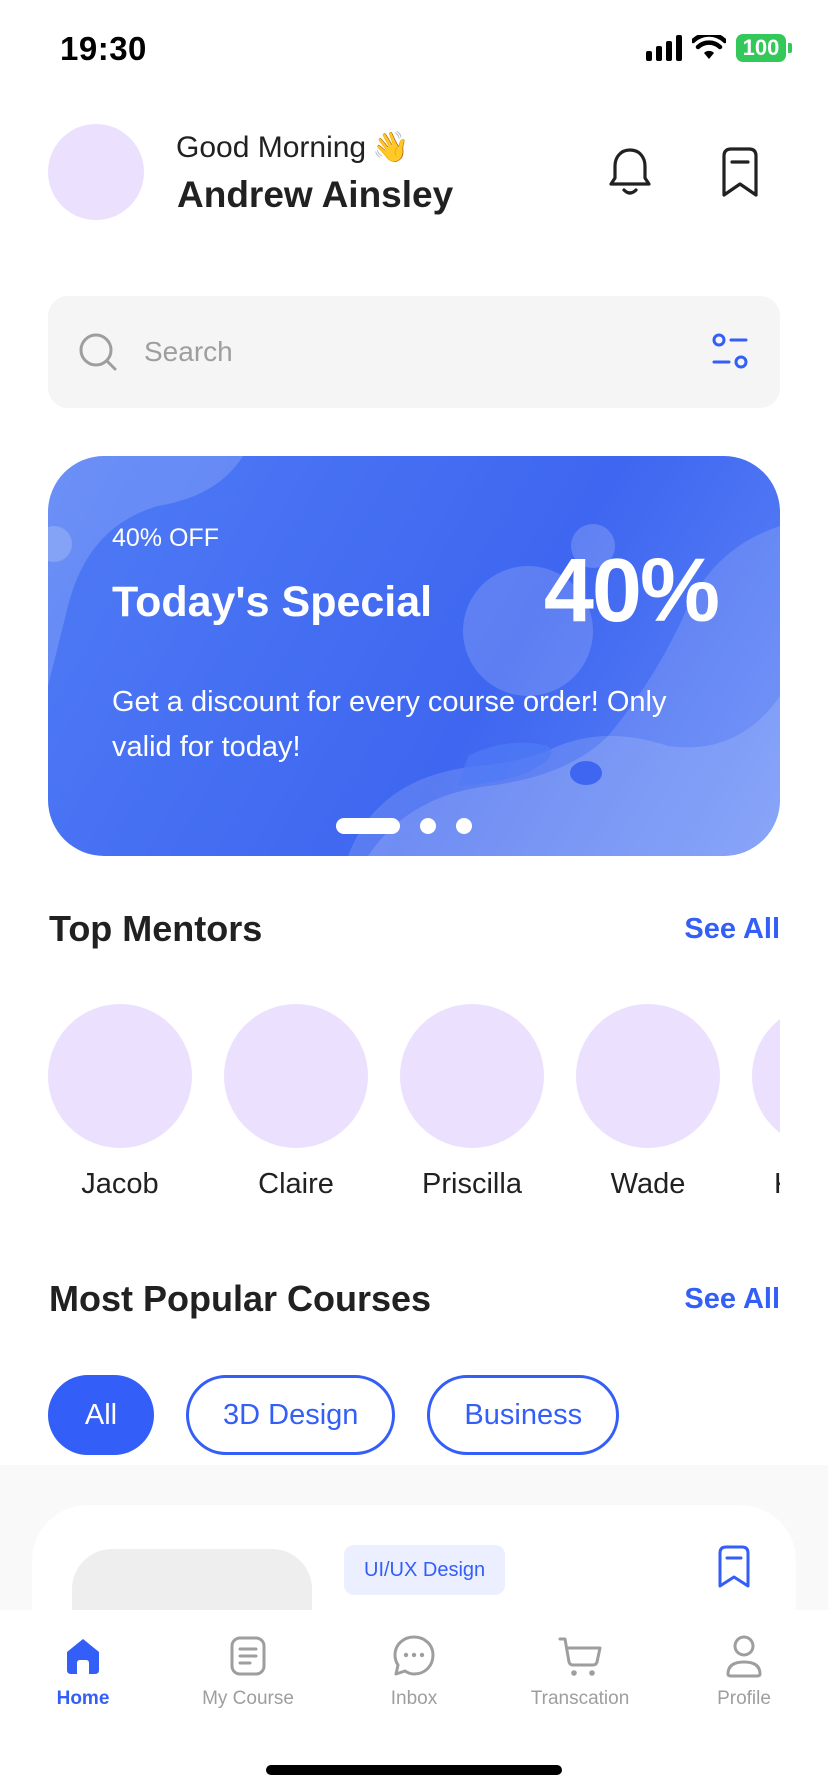 The image size is (828, 1792). Describe the element at coordinates (296, 1184) in the screenshot. I see `mentor-name: Claire` at that location.